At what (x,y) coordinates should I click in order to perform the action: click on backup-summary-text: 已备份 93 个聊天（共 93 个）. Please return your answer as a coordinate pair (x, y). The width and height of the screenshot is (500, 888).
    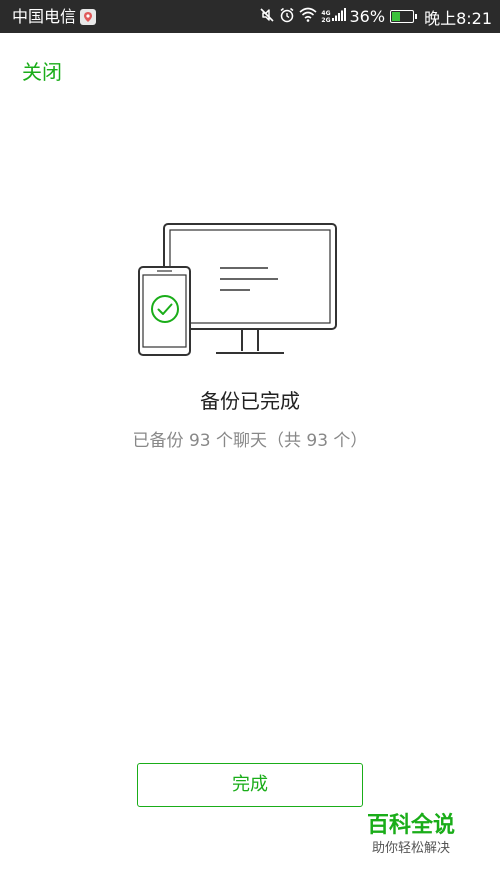
    Looking at the image, I should click on (250, 441).